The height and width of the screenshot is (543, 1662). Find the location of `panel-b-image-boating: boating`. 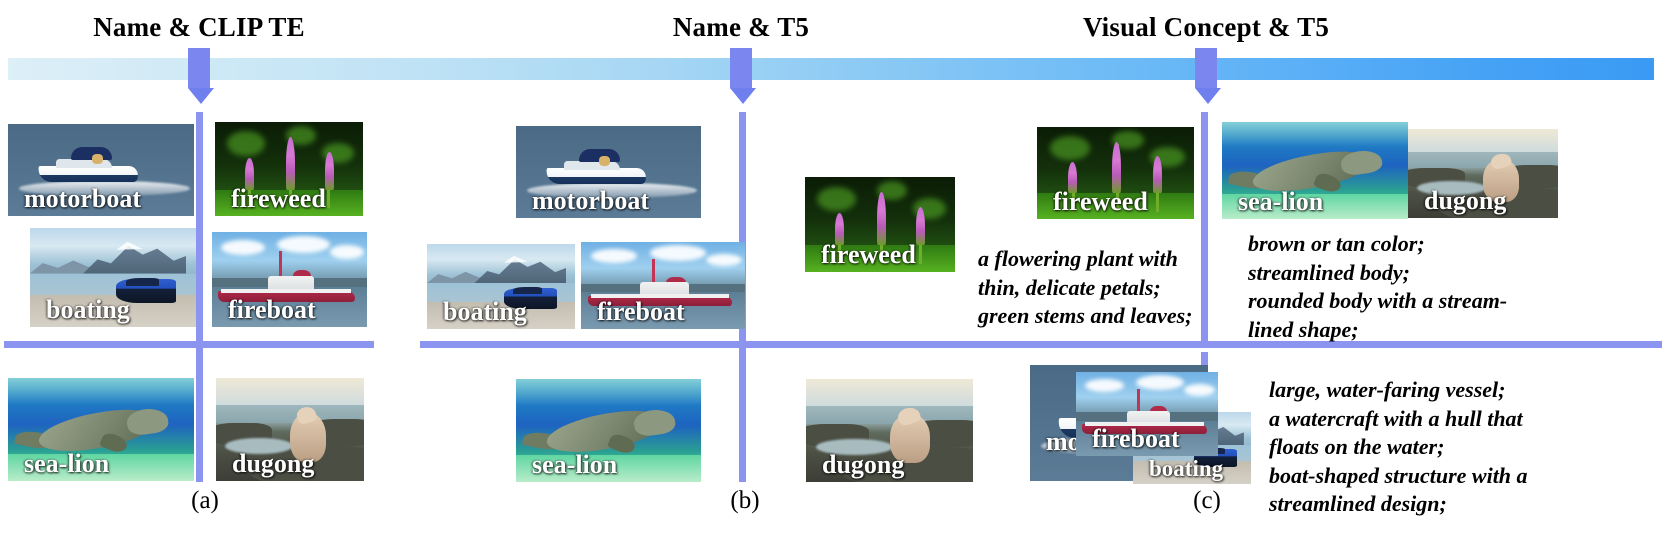

panel-b-image-boating: boating is located at coordinates (501, 286).